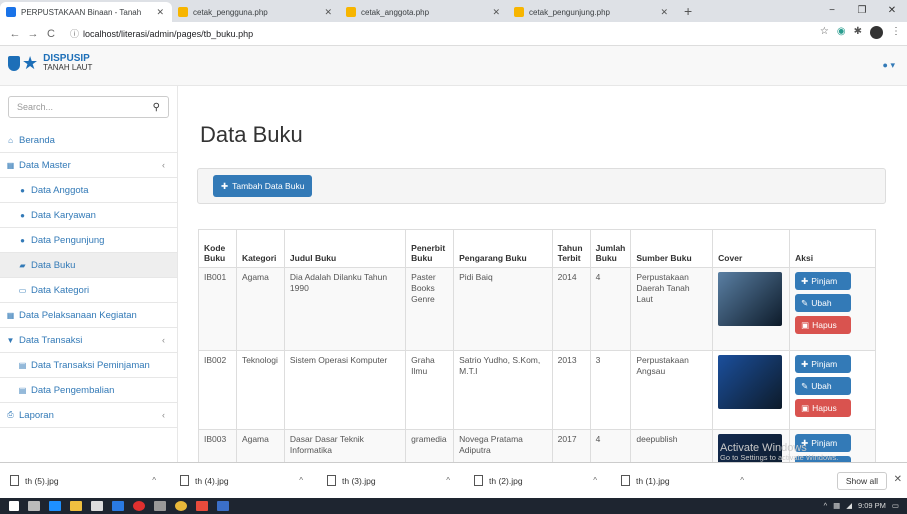  What do you see at coordinates (88, 140) in the screenshot?
I see `sidebar-item-beranda: ⌂ Beranda` at bounding box center [88, 140].